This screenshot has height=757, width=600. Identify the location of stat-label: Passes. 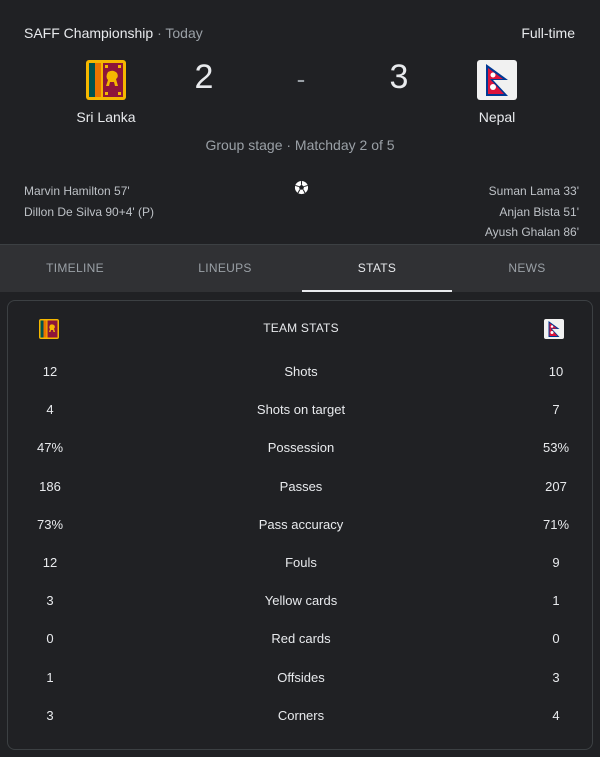
(301, 486).